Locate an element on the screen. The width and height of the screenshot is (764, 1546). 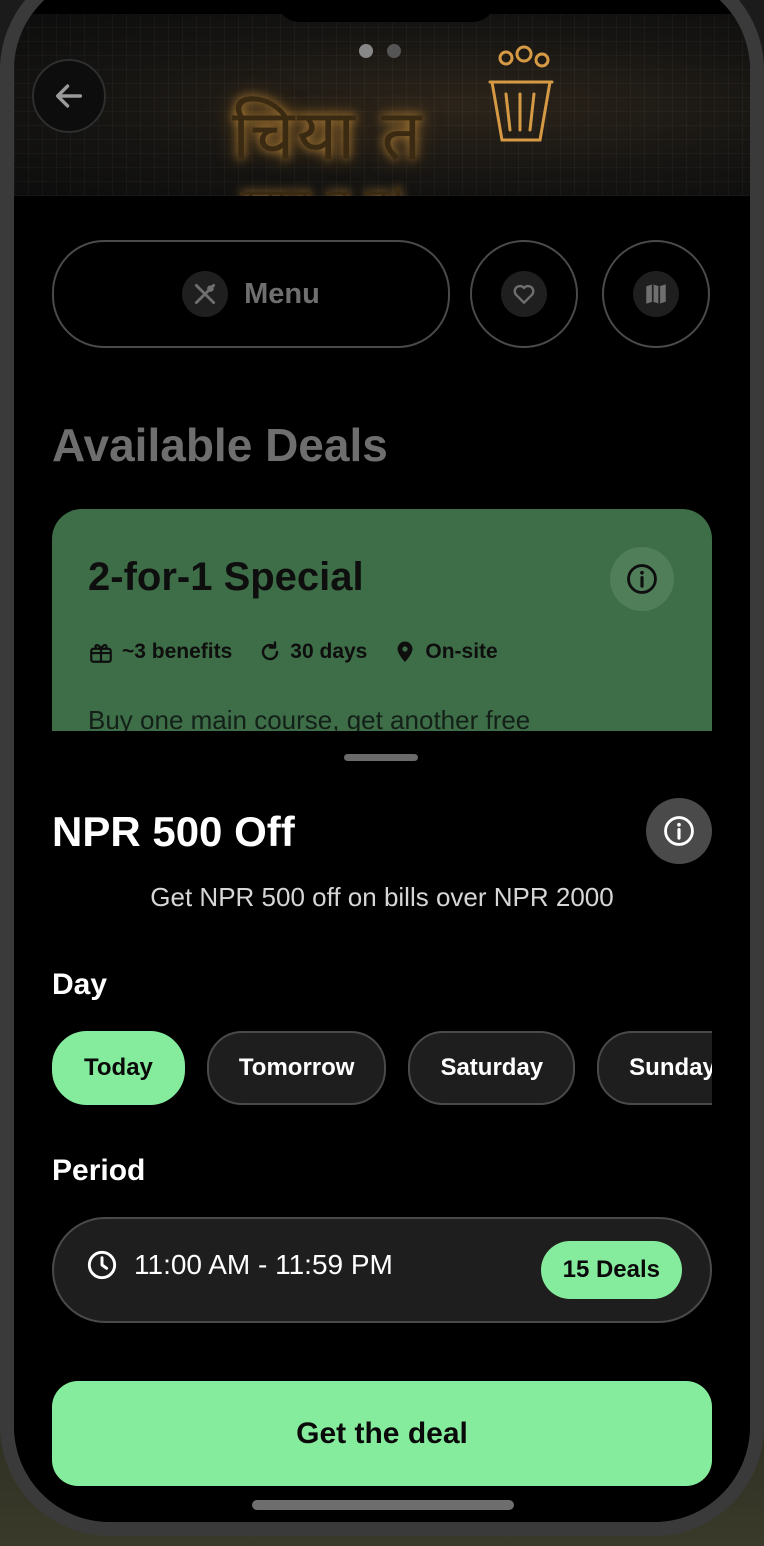
day-chip-saturday: Saturday is located at coordinates (492, 1068).